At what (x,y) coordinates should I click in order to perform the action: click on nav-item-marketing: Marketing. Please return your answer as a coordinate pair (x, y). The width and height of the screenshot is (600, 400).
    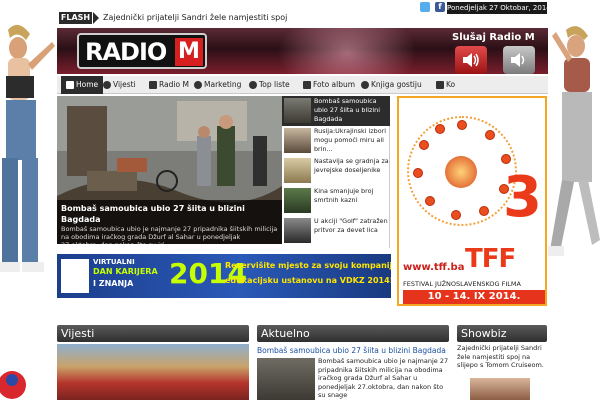
    Looking at the image, I should click on (216, 85).